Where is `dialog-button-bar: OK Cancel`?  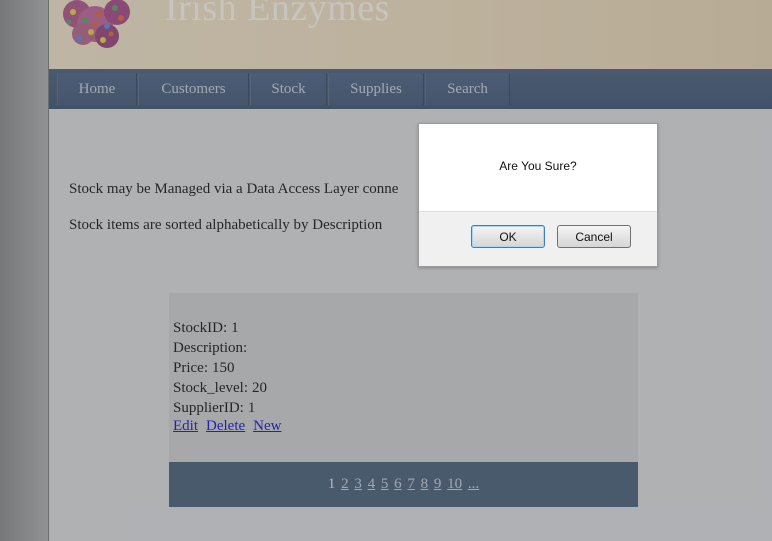 dialog-button-bar: OK Cancel is located at coordinates (538, 238).